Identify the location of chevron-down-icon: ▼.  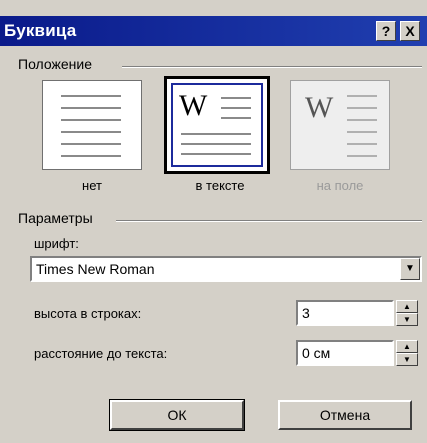
(410, 268).